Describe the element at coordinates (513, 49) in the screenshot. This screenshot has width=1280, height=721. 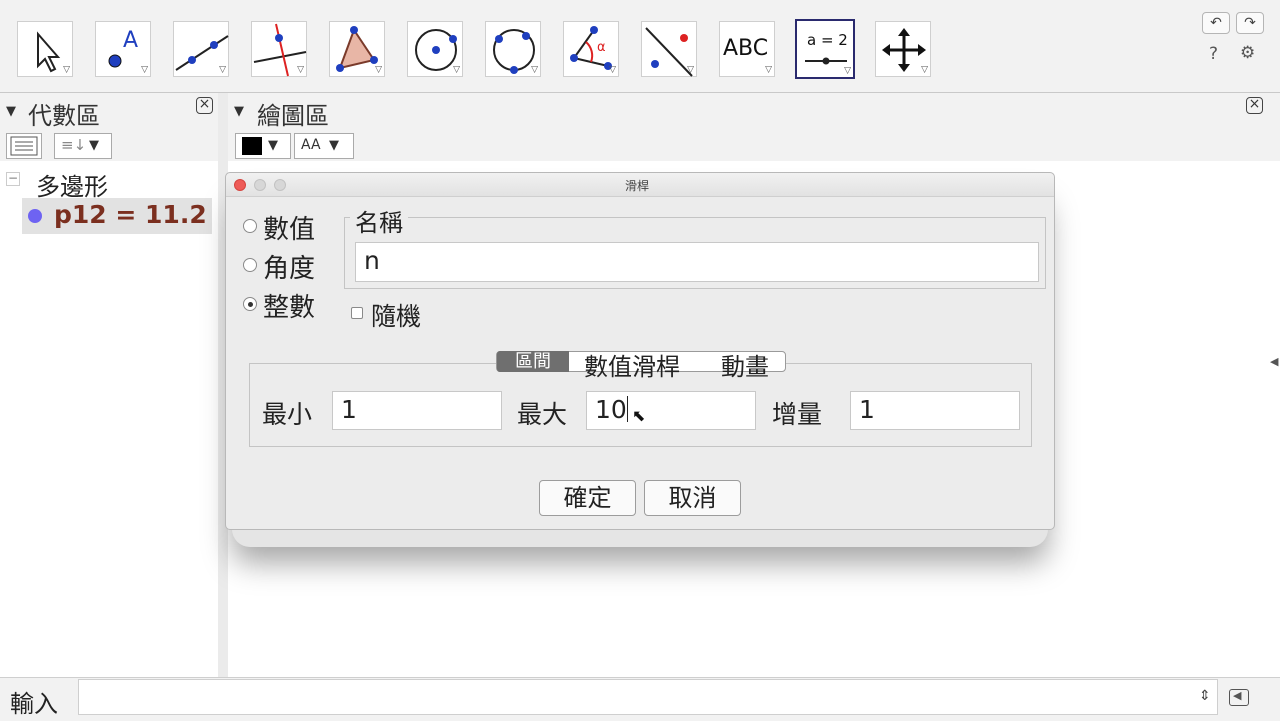
I see `circle-three-points-tool: ▽` at that location.